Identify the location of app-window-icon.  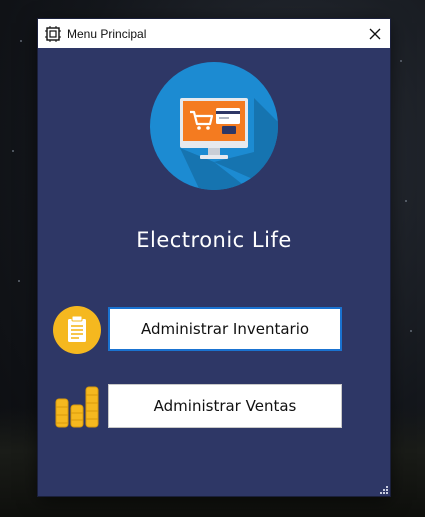
(53, 33).